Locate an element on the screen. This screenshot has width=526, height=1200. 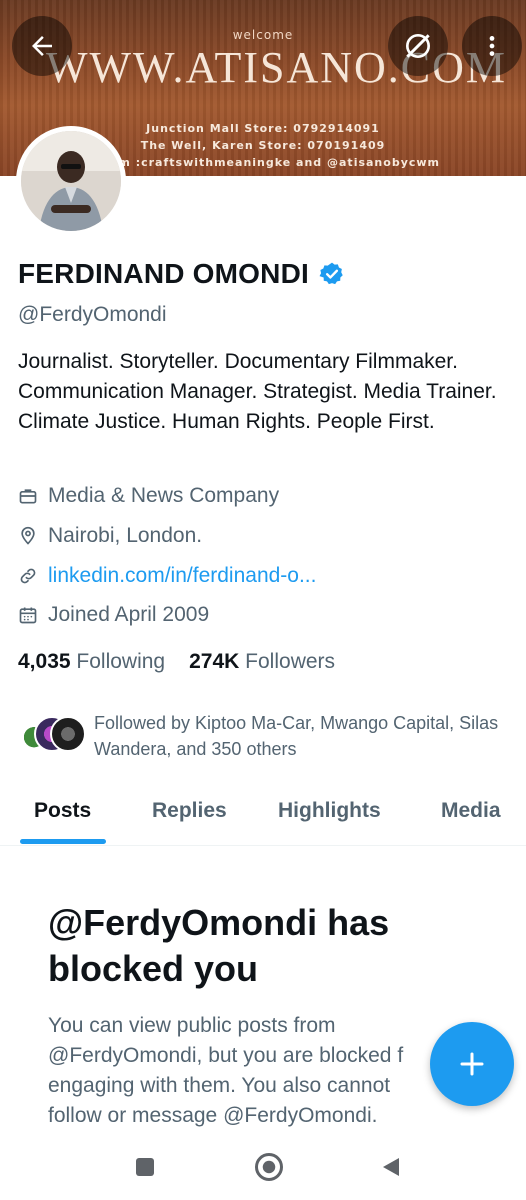
avatar-photo is located at coordinates (71, 181).